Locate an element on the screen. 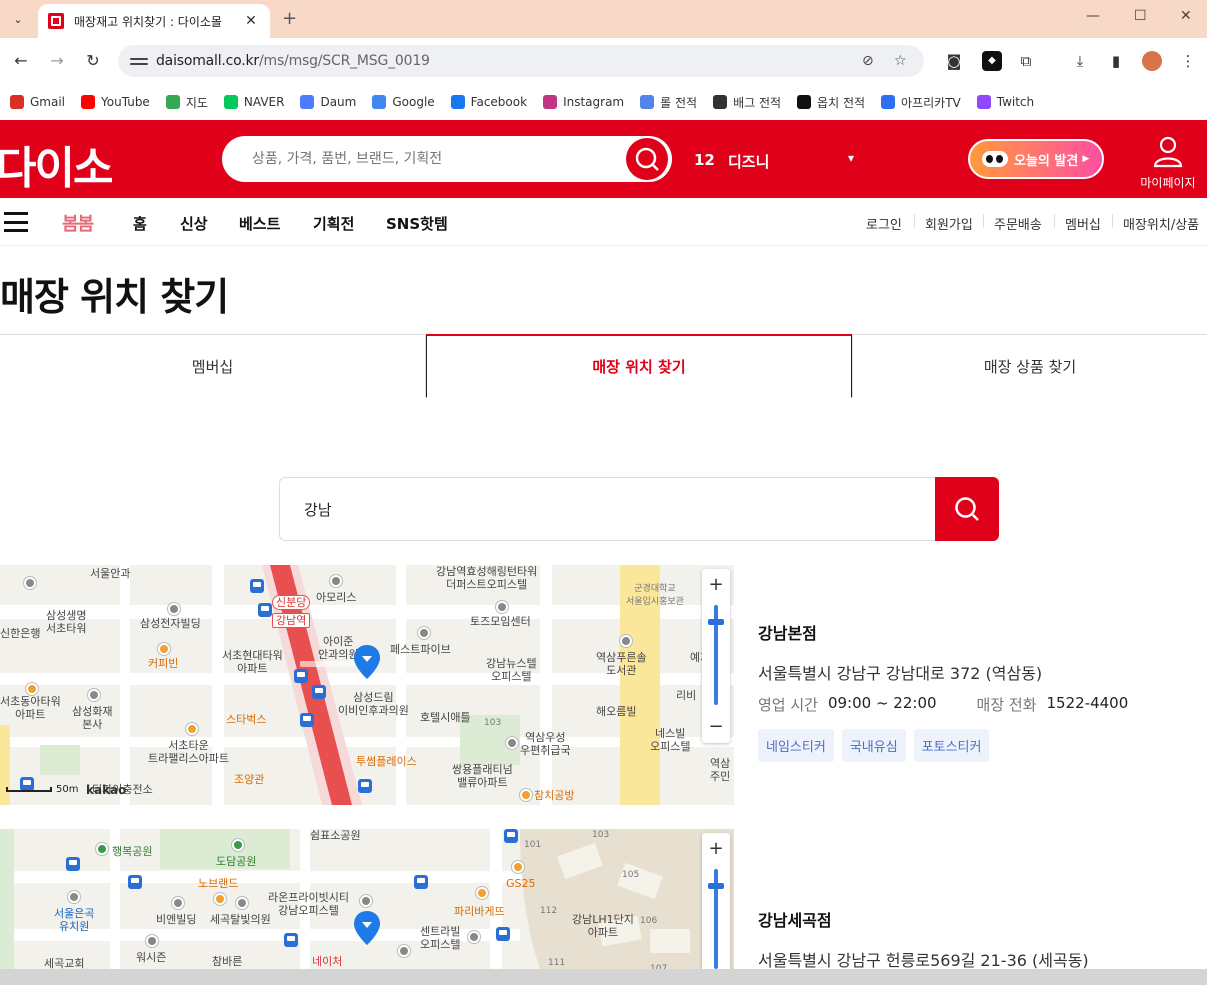  mypage-button: 마이페이지 is located at coordinates (1168, 162).